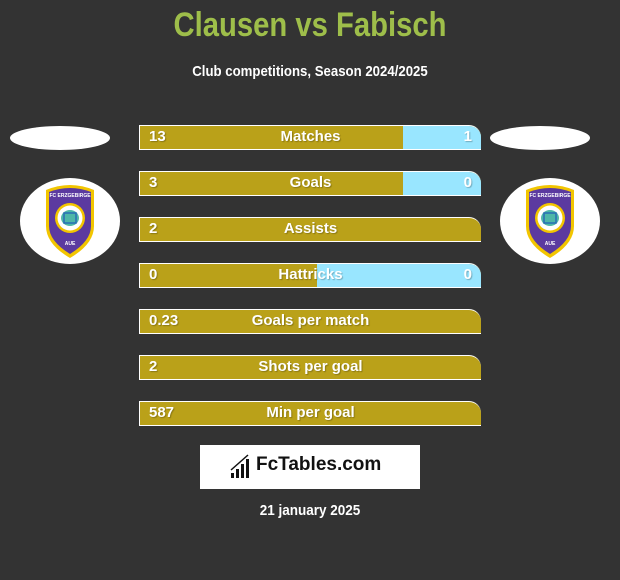  I want to click on stat-label: Goals, so click(310, 182).